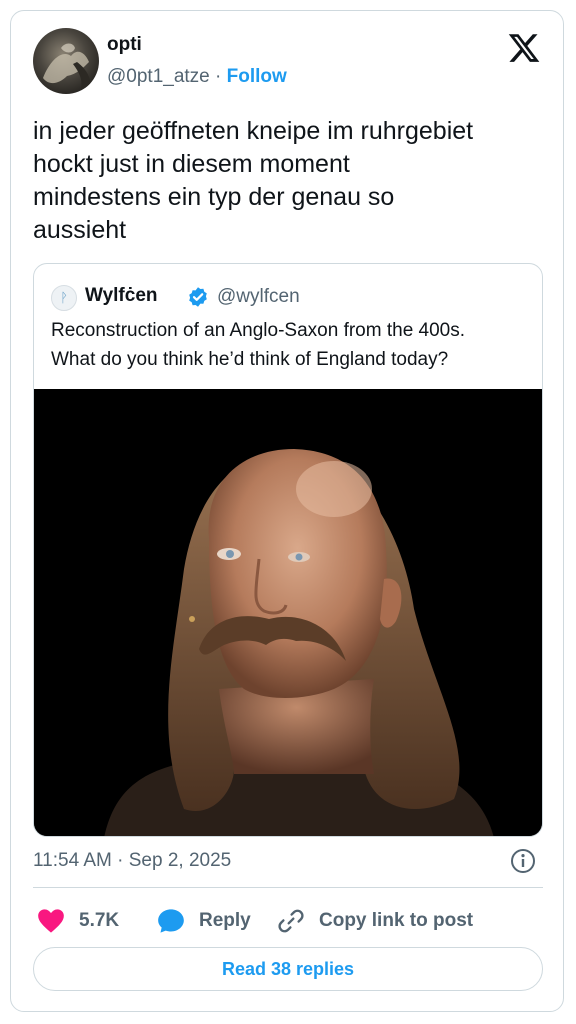 Image resolution: width=576 pixels, height=1024 pixels. Describe the element at coordinates (64, 298) in the screenshot. I see `quoted-author-avatar: ᚹ` at that location.